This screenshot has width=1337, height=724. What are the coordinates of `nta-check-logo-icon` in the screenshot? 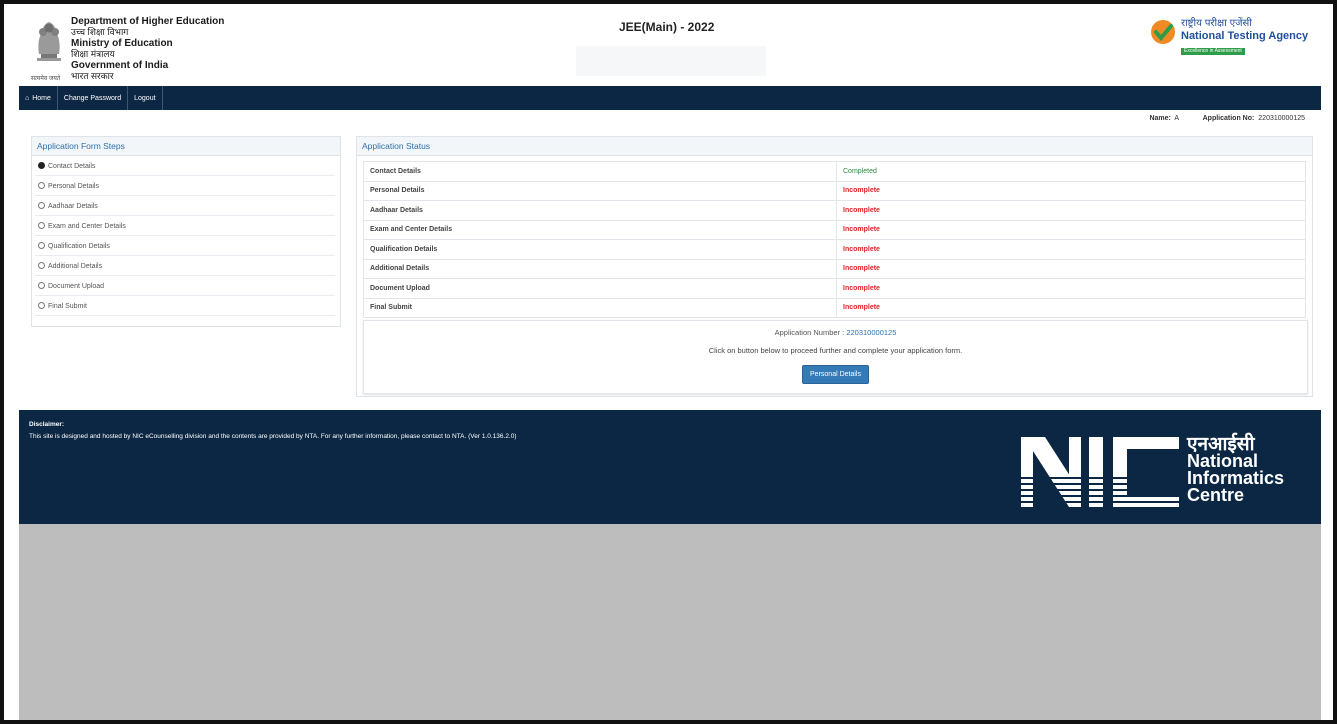 It's located at (1163, 32).